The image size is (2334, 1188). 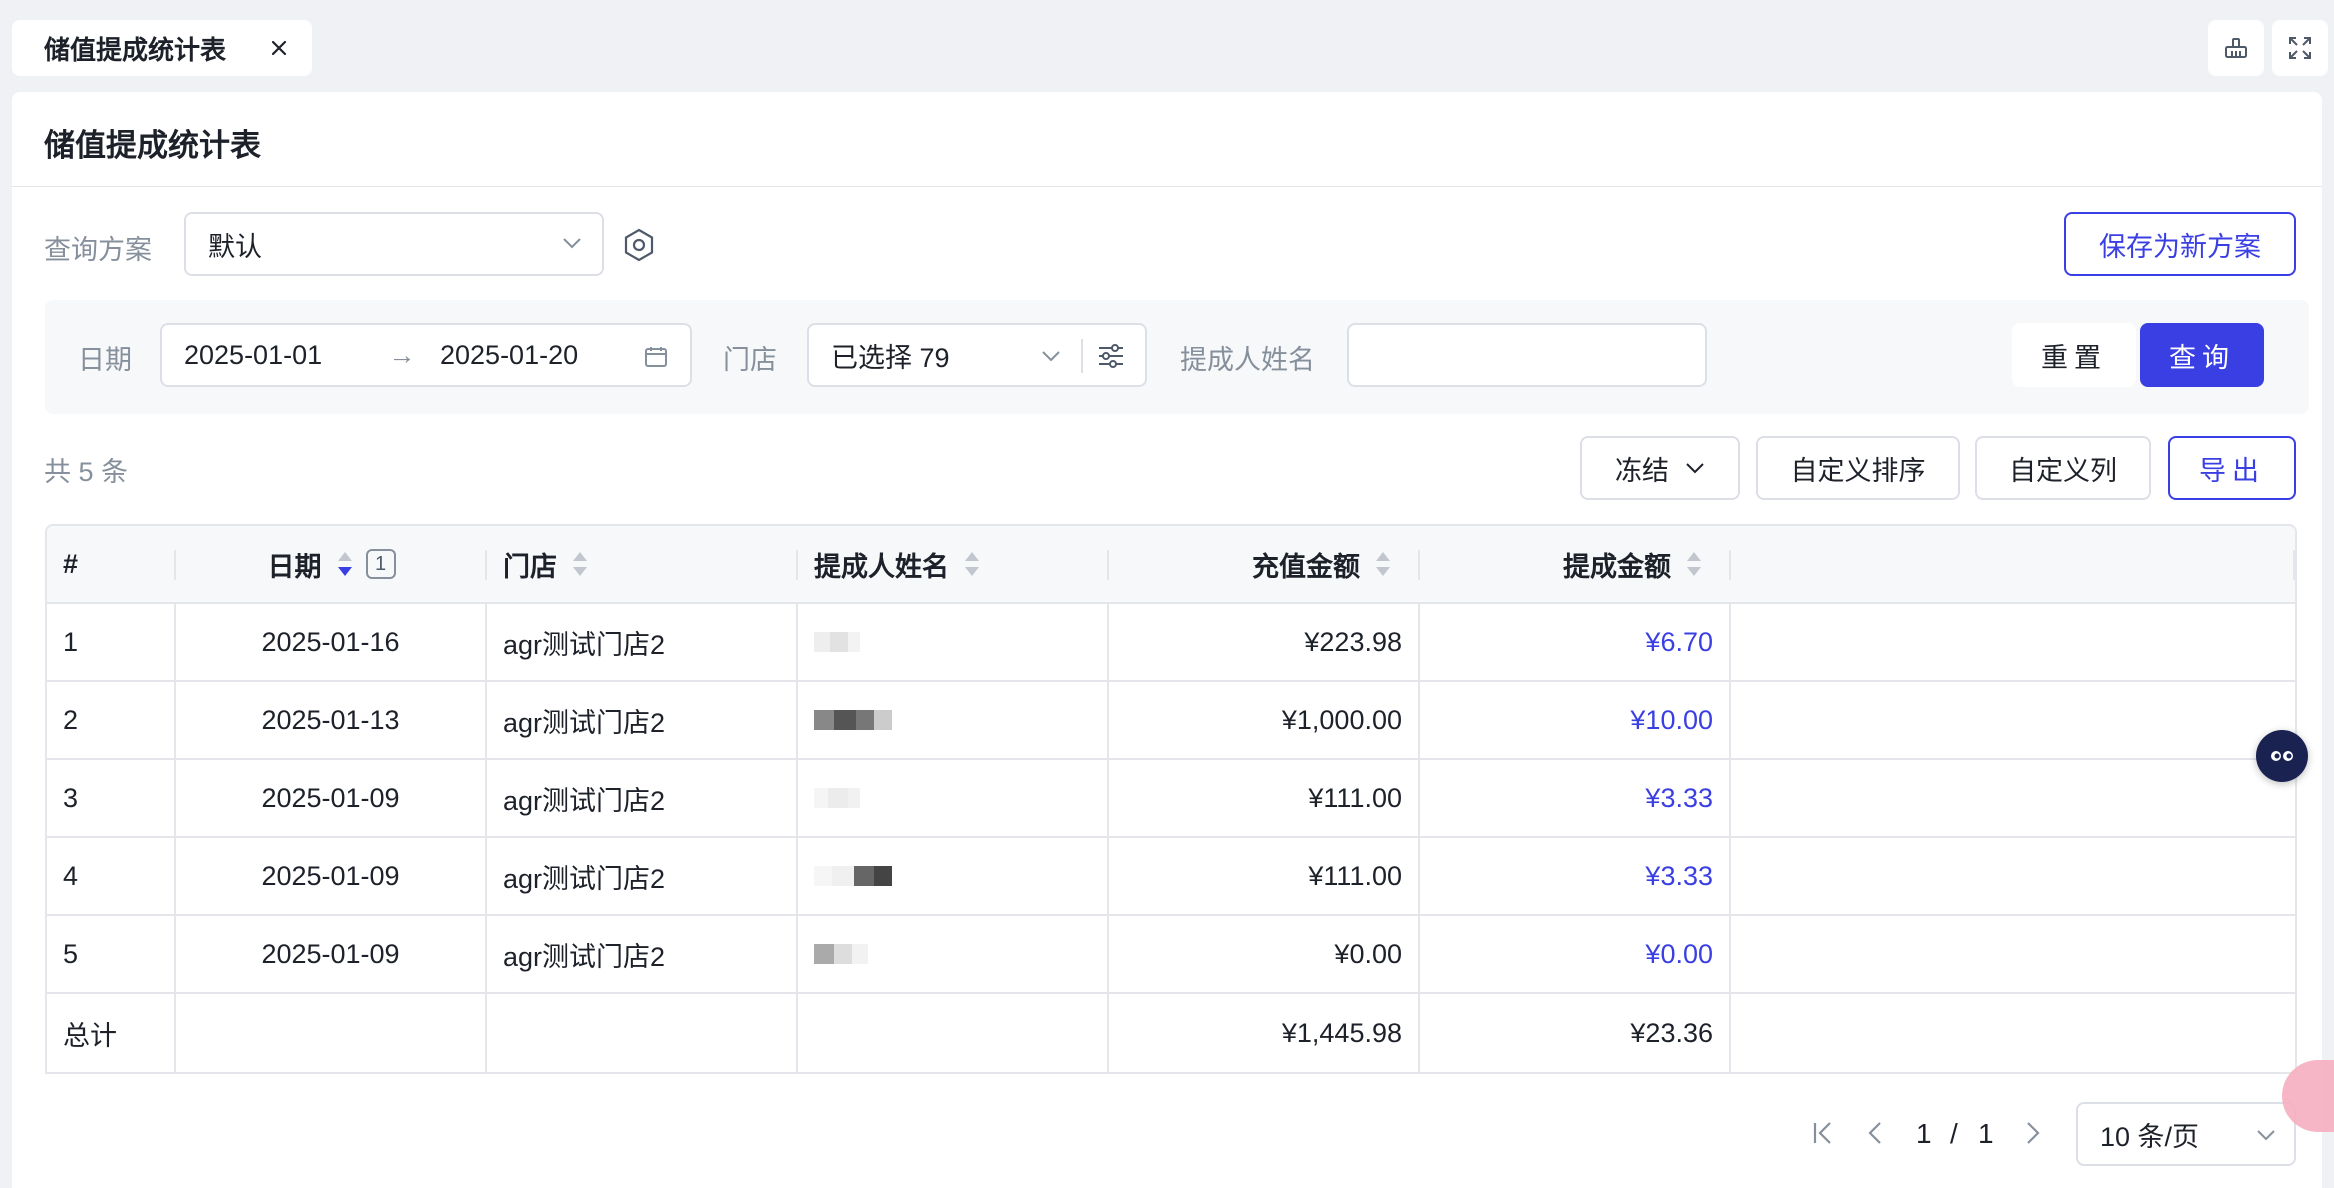 What do you see at coordinates (426, 355) in the screenshot?
I see `date-range-picker: 2025-01-01 → 2025-01-20` at bounding box center [426, 355].